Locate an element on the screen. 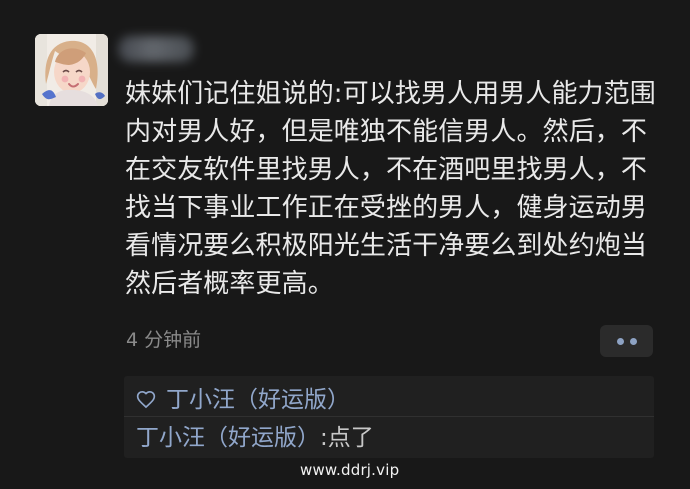 The height and width of the screenshot is (489, 690). liked-user-name: 丁小汪（好运版） is located at coordinates (258, 400).